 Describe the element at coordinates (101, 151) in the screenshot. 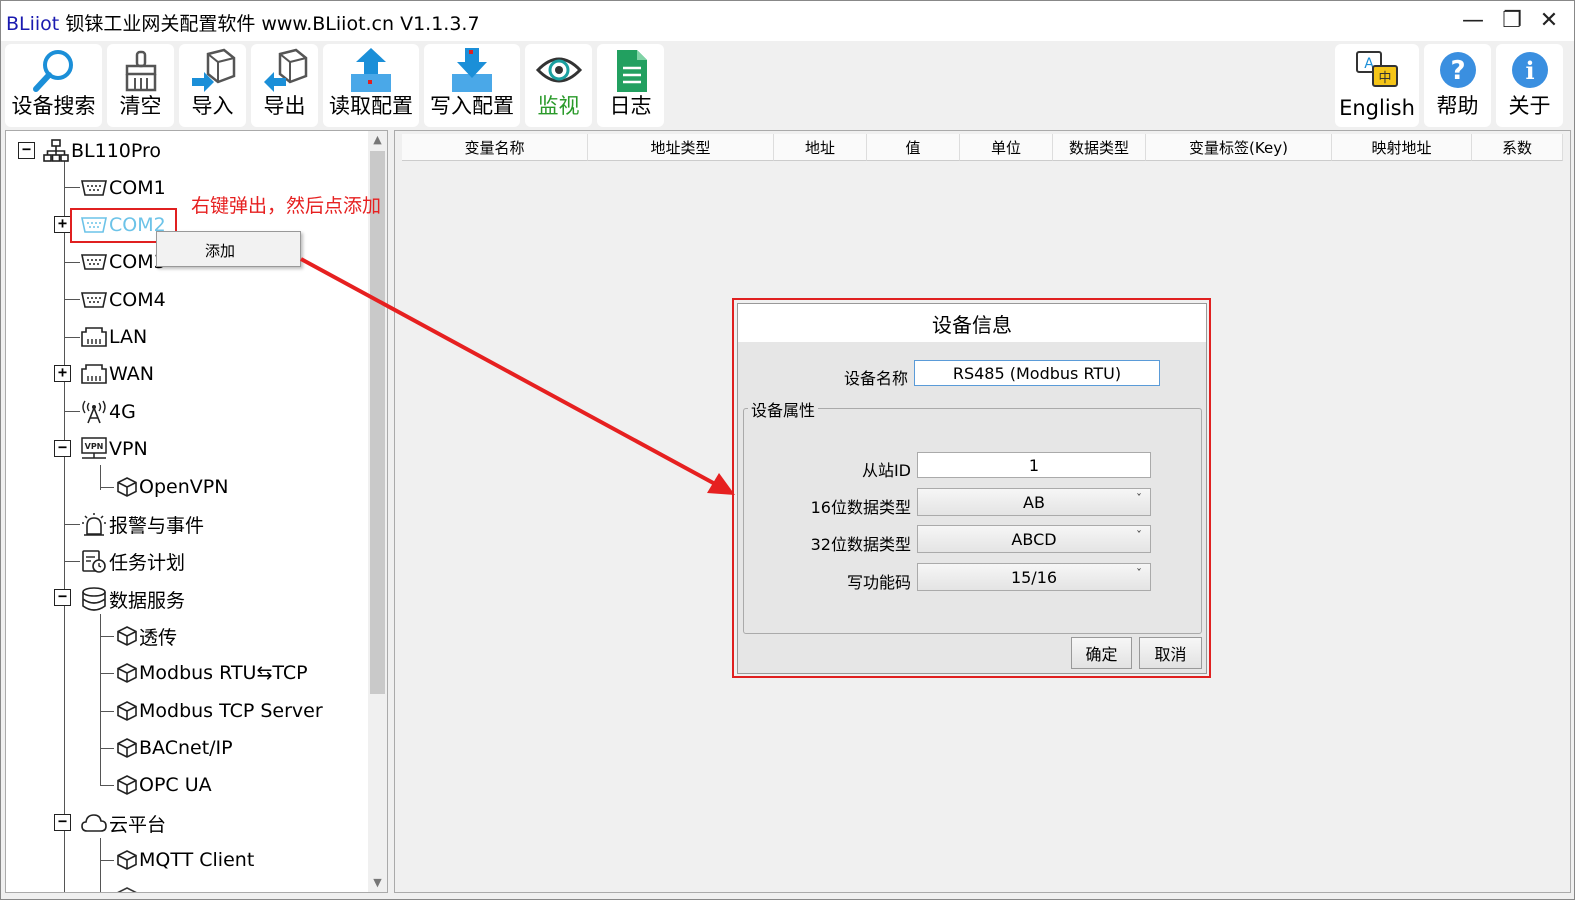

I see `tree-node-root: BL110Pro` at that location.